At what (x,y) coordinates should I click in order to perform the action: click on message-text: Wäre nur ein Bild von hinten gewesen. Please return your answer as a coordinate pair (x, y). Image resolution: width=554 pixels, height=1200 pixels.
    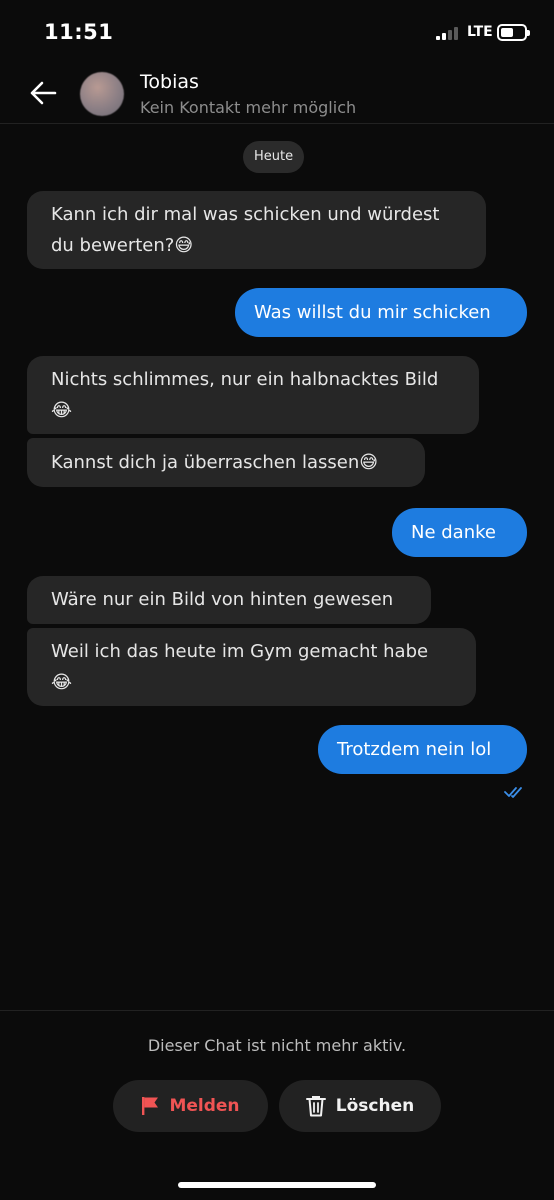
    Looking at the image, I should click on (222, 599).